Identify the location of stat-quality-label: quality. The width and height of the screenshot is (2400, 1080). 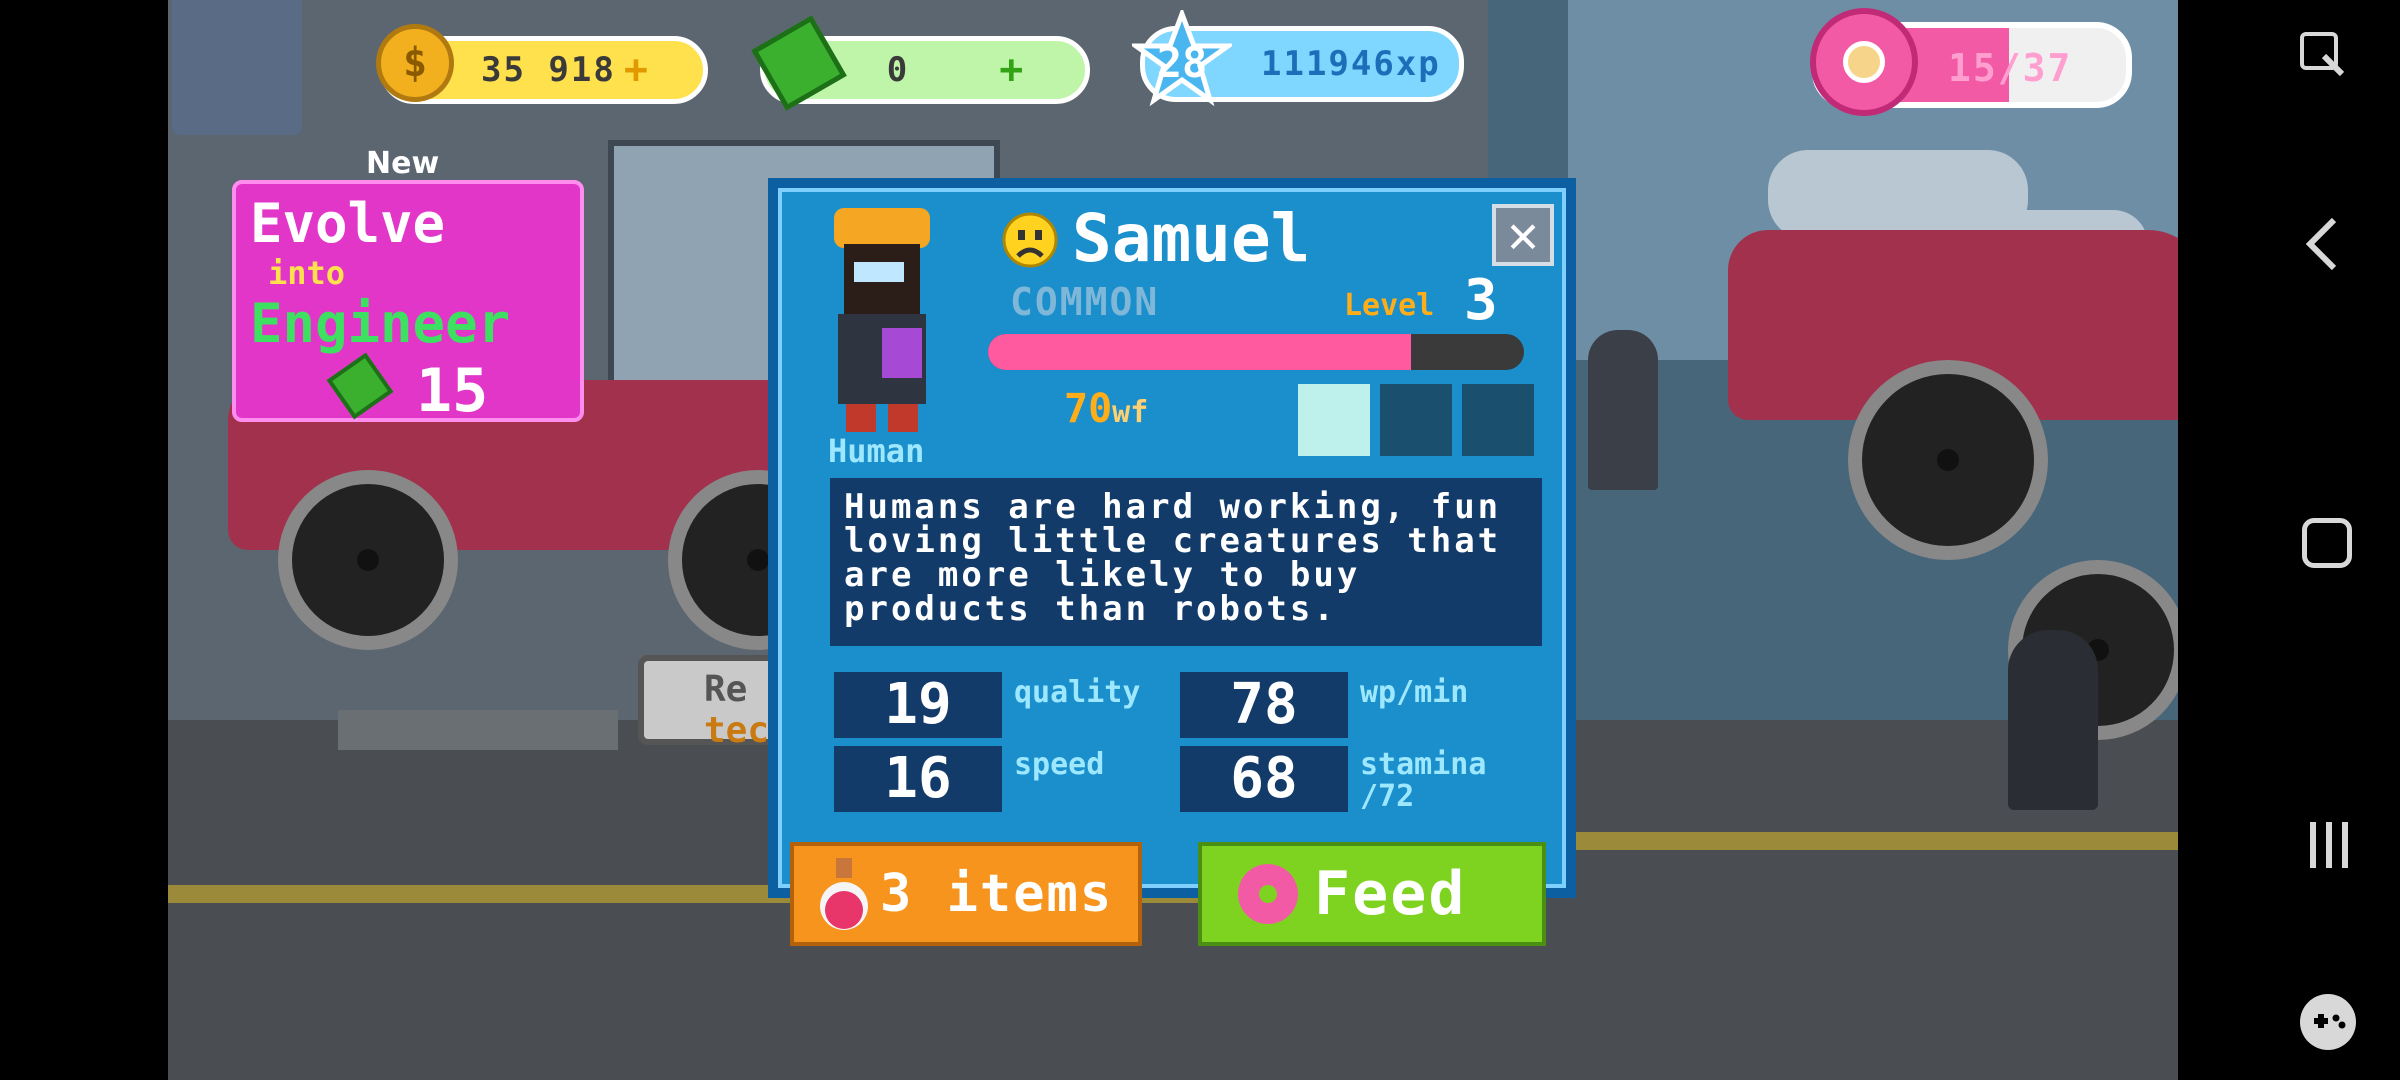
(1077, 692).